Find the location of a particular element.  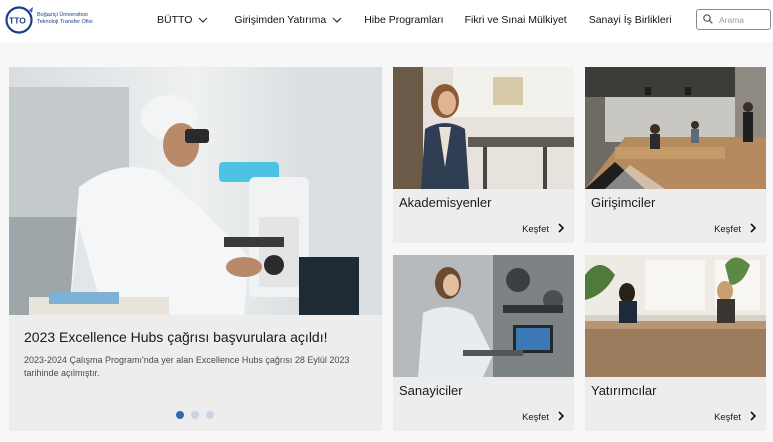

search-box is located at coordinates (733, 19).